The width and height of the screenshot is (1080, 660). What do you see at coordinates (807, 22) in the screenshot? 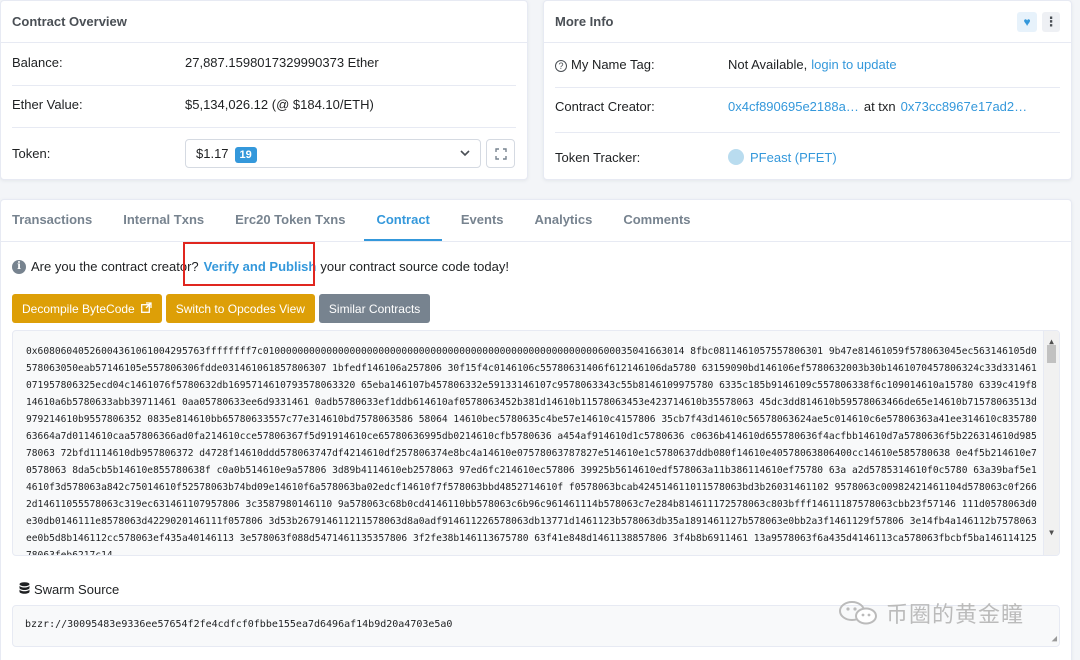
I see `more-info-header: More Info ♥ ⋮` at bounding box center [807, 22].